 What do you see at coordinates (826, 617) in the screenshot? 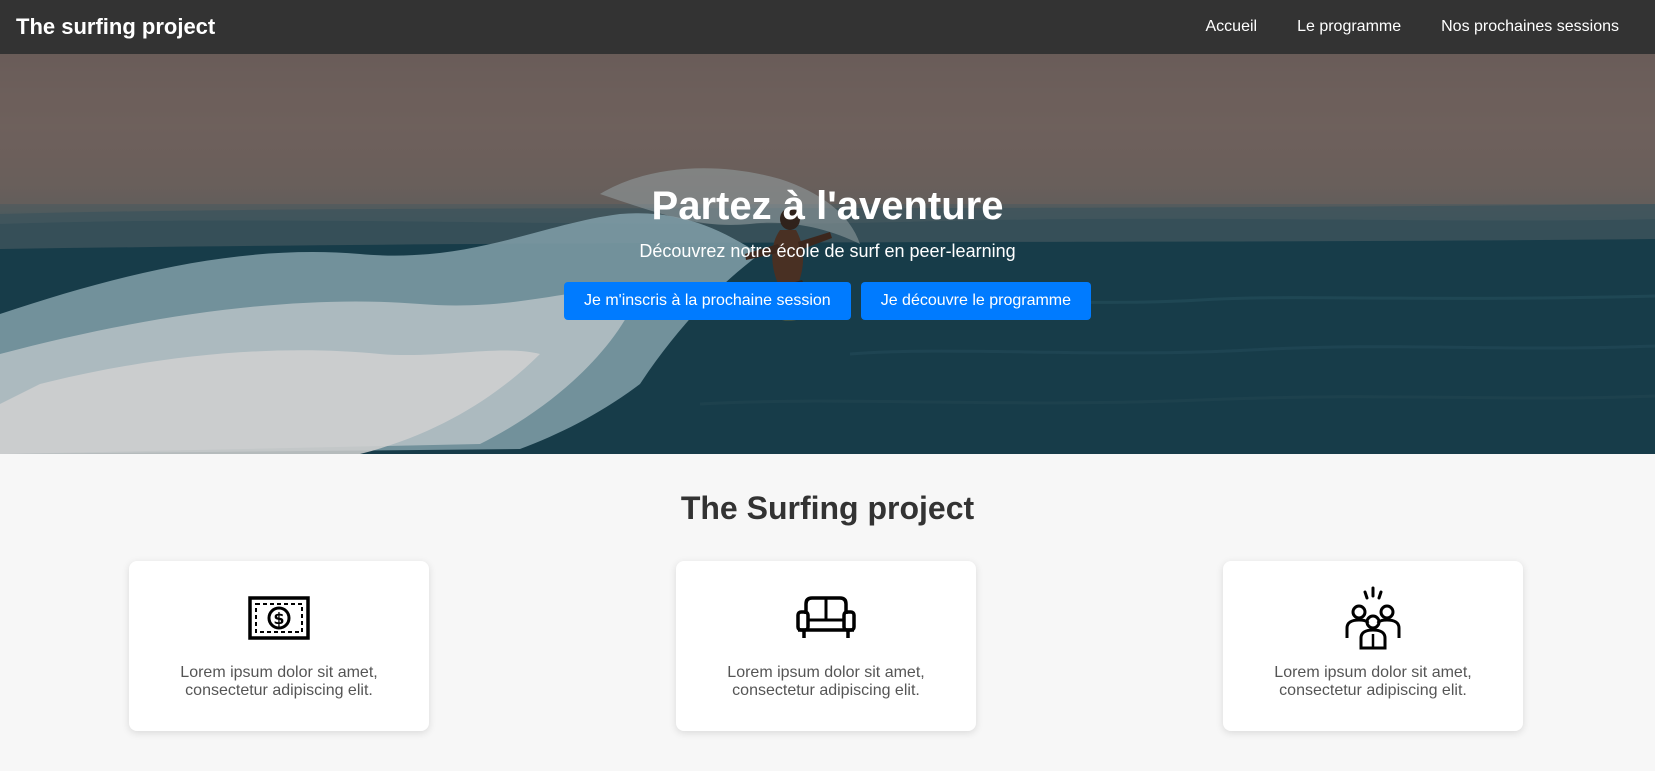
I see `sofa-icon` at bounding box center [826, 617].